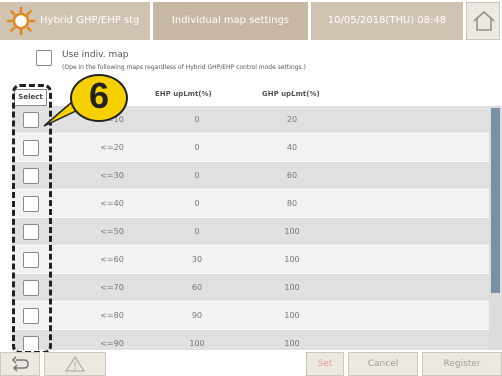  Describe the element at coordinates (112, 343) in the screenshot. I see `cond-cell: <=90` at that location.